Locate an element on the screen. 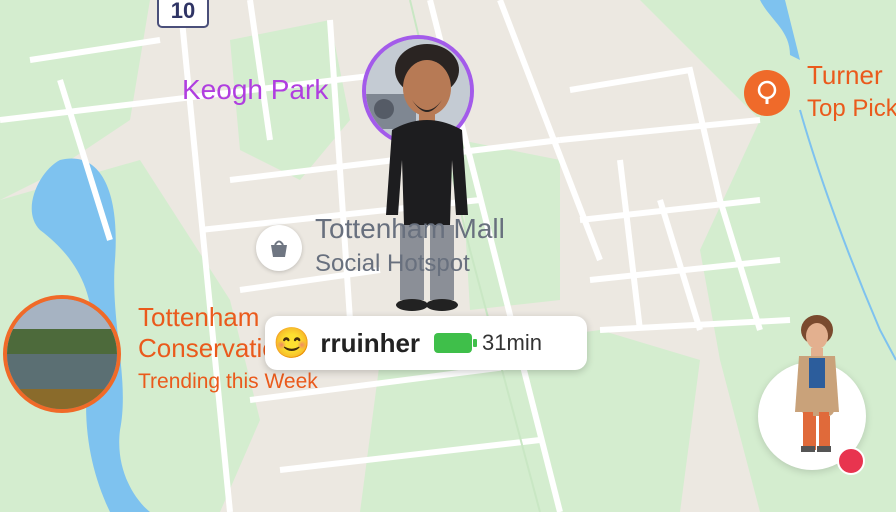 The height and width of the screenshot is (512, 896). tree-glyph is located at coordinates (767, 92).